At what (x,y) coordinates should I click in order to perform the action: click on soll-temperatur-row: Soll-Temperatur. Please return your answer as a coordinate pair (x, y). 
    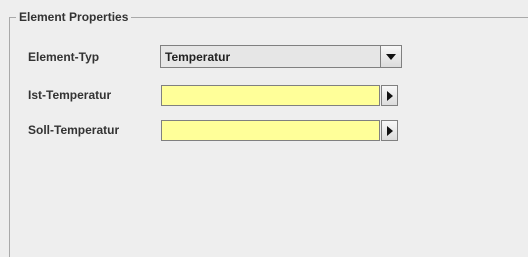
    Looking at the image, I should click on (94, 130).